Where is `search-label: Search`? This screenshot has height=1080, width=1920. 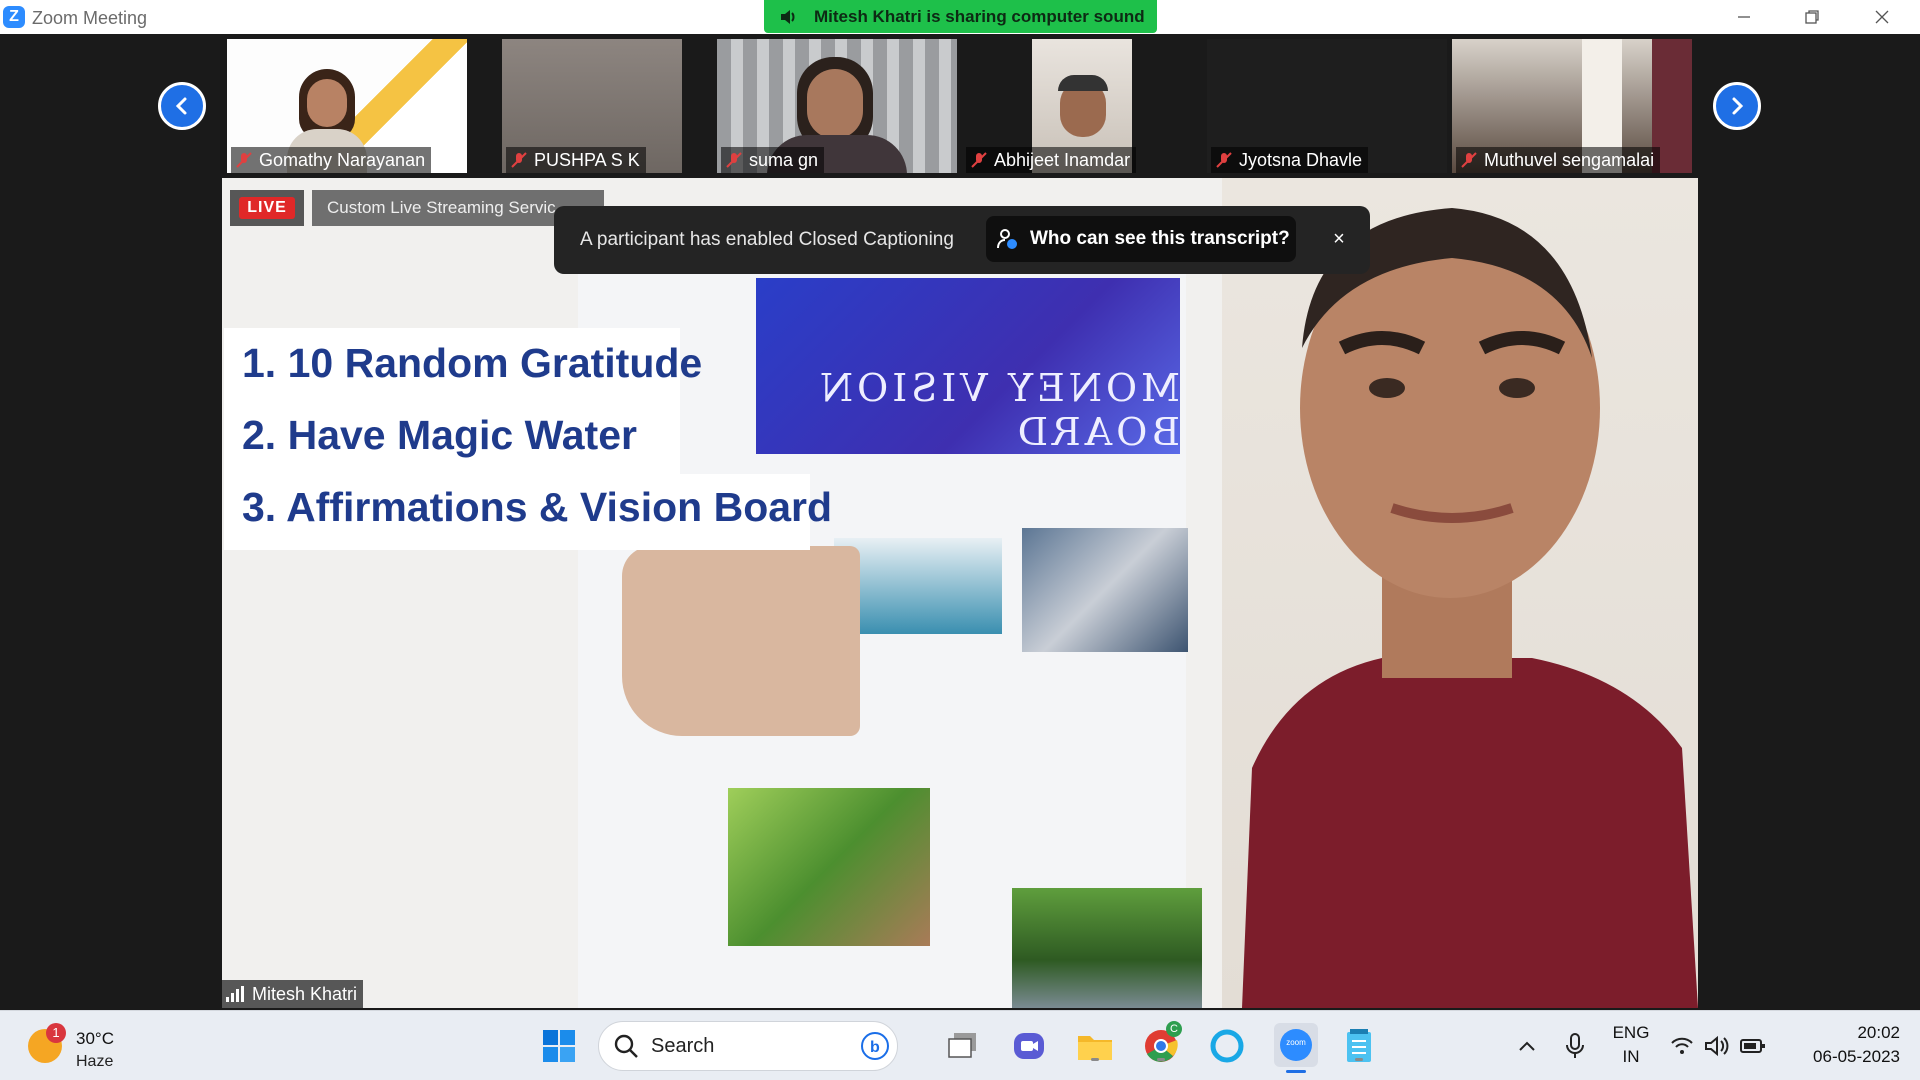 search-label: Search is located at coordinates (683, 1045).